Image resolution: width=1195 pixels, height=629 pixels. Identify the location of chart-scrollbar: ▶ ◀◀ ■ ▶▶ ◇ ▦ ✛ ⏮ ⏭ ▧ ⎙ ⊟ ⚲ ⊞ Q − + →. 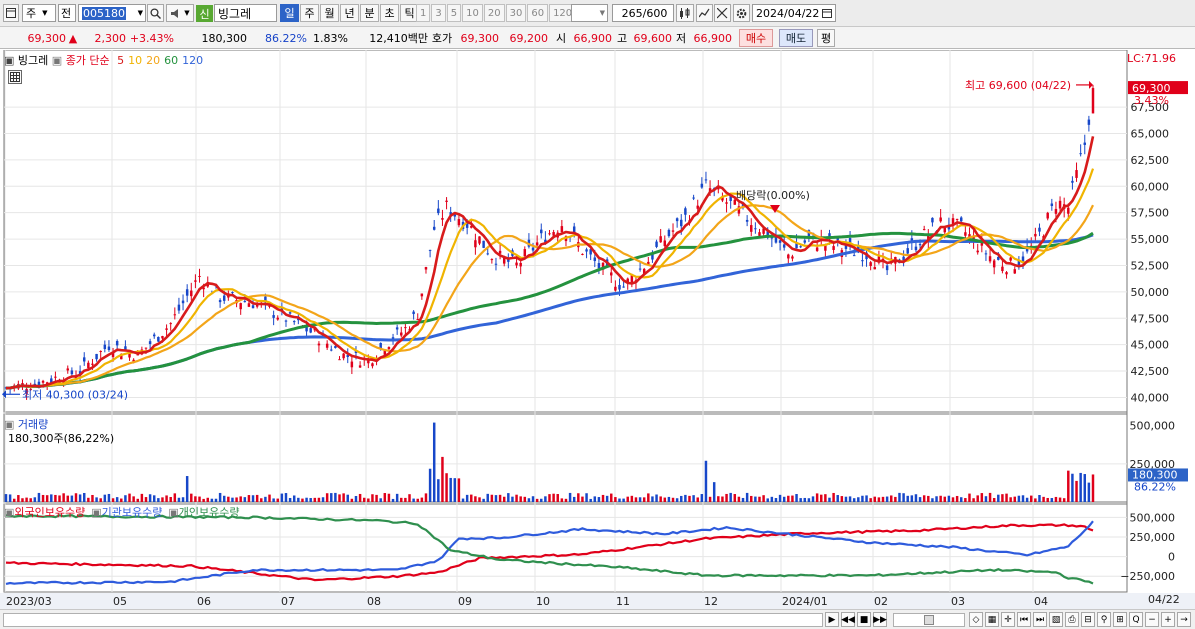
(597, 619).